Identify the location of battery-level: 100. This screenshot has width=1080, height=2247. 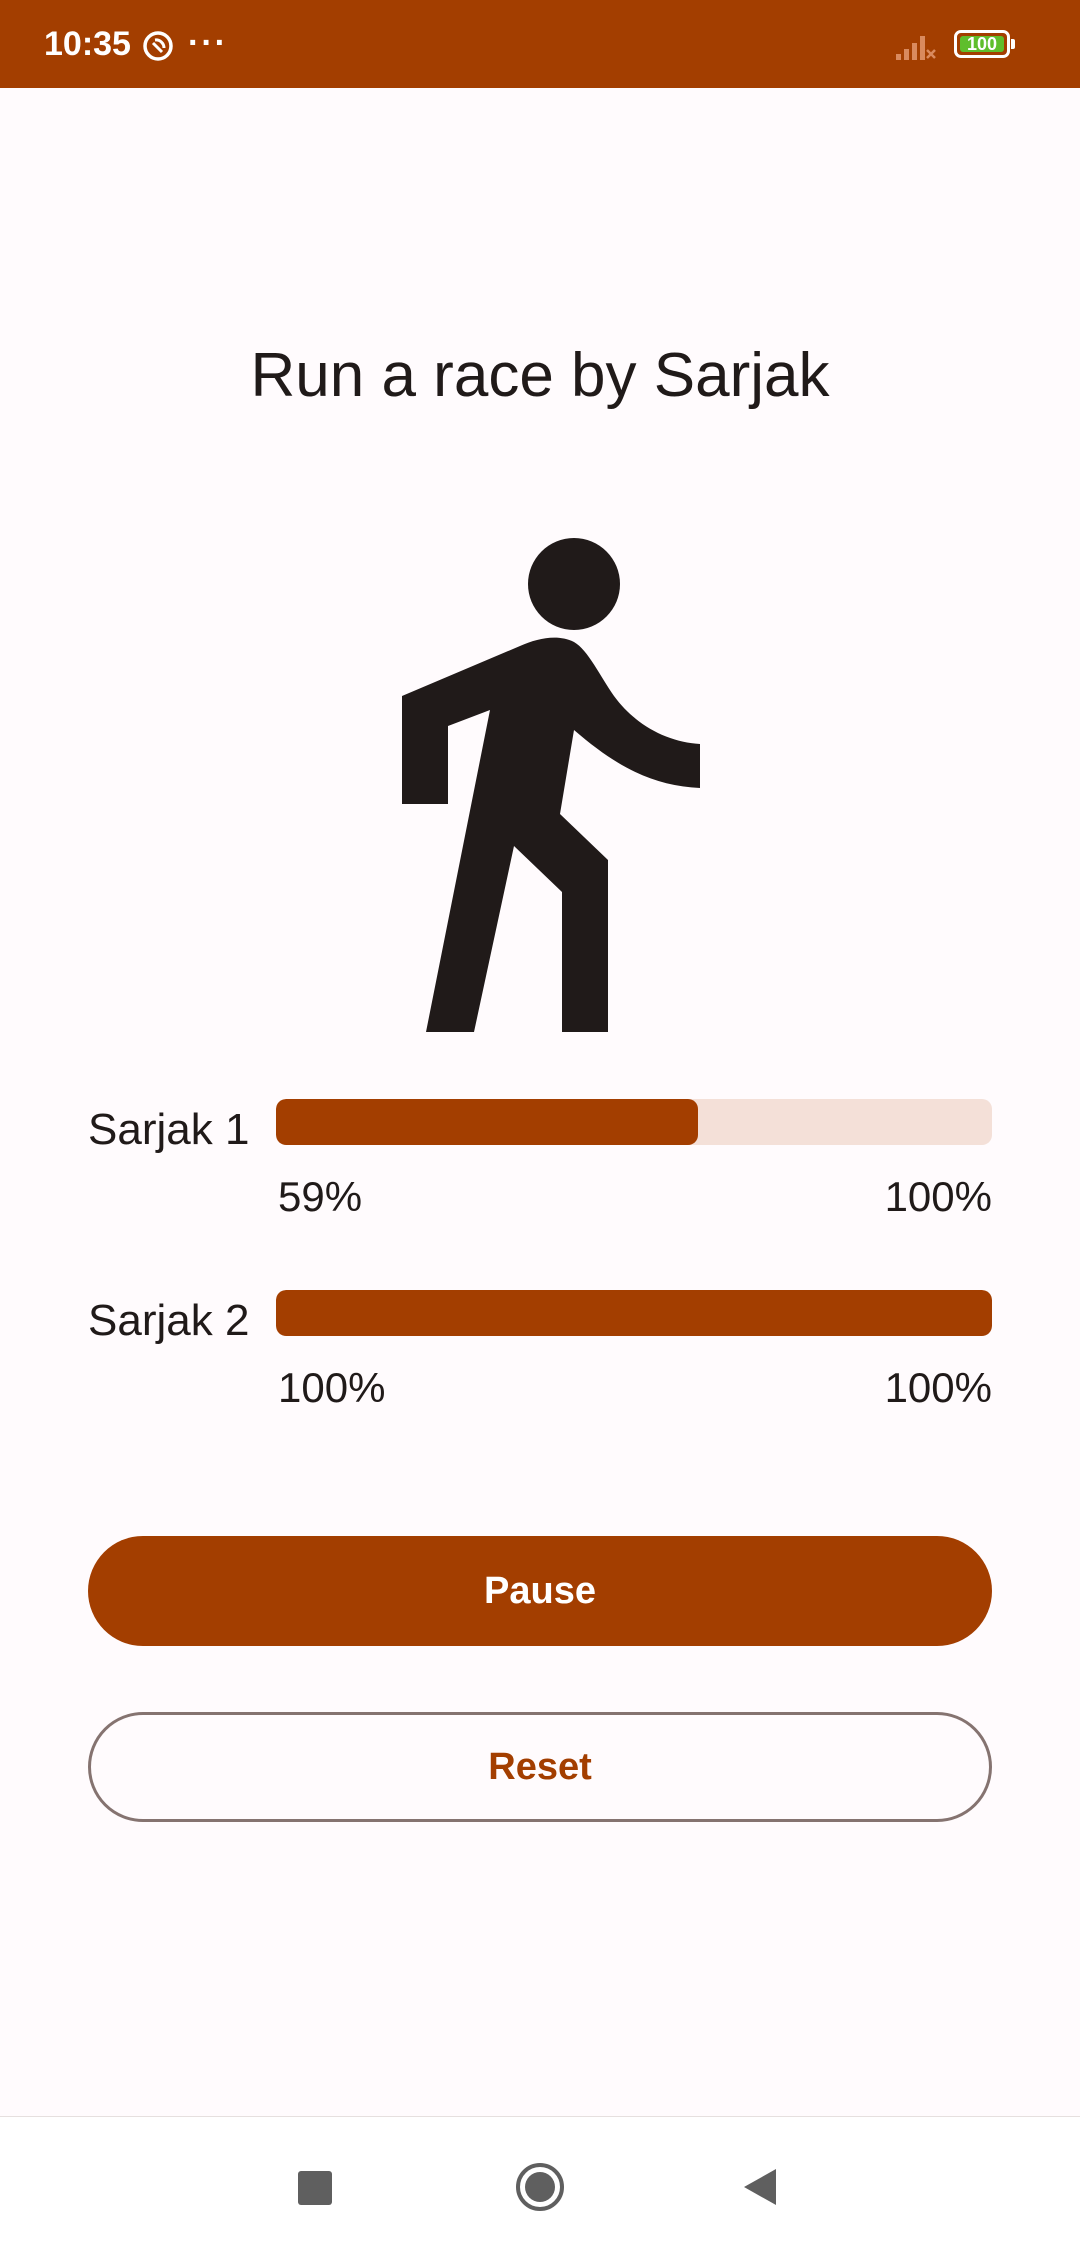
(982, 44).